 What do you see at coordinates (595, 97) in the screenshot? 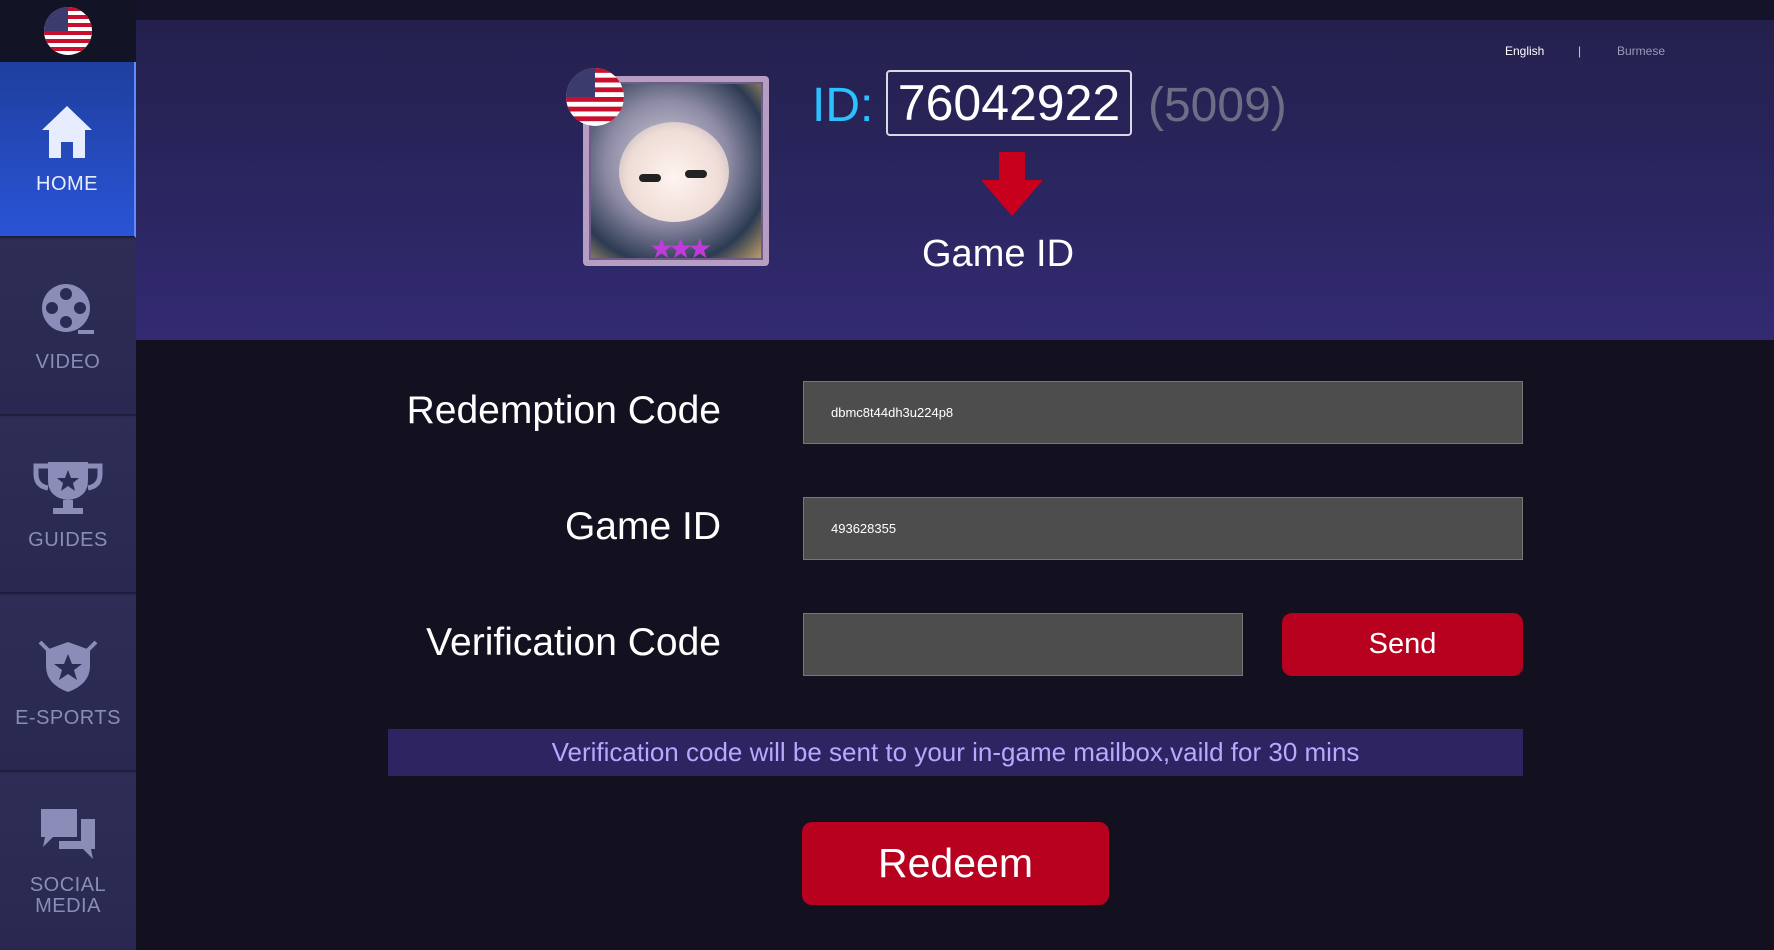
I see `avatar-flag-icon` at bounding box center [595, 97].